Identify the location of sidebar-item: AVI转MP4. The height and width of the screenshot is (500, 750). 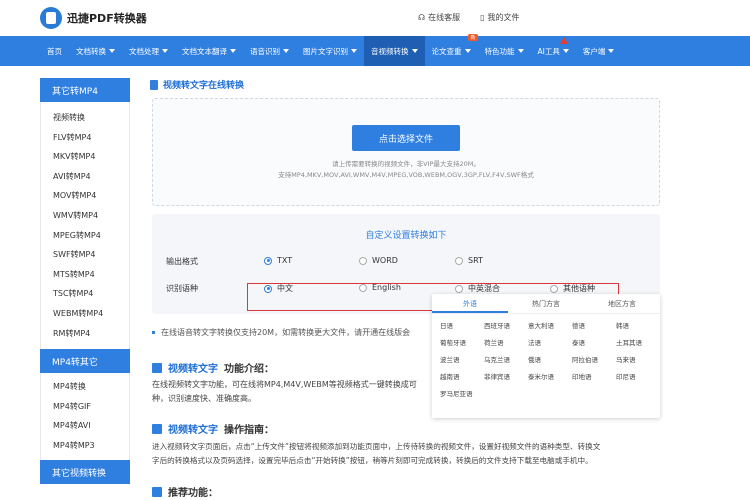
(85, 177).